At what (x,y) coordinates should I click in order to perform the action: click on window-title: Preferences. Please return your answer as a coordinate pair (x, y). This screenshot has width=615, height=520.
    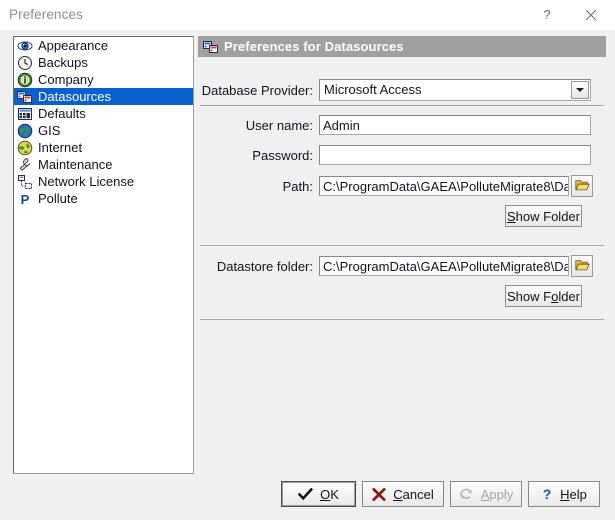
    Looking at the image, I should click on (46, 14).